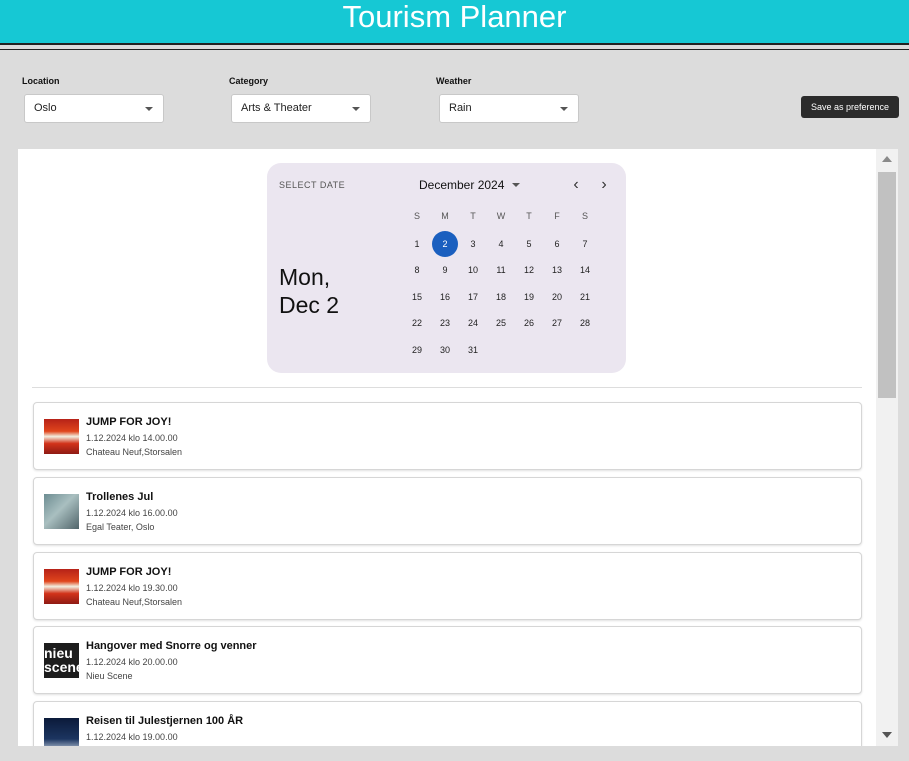 This screenshot has height=761, width=909. I want to click on calendar-day: 15, so click(417, 297).